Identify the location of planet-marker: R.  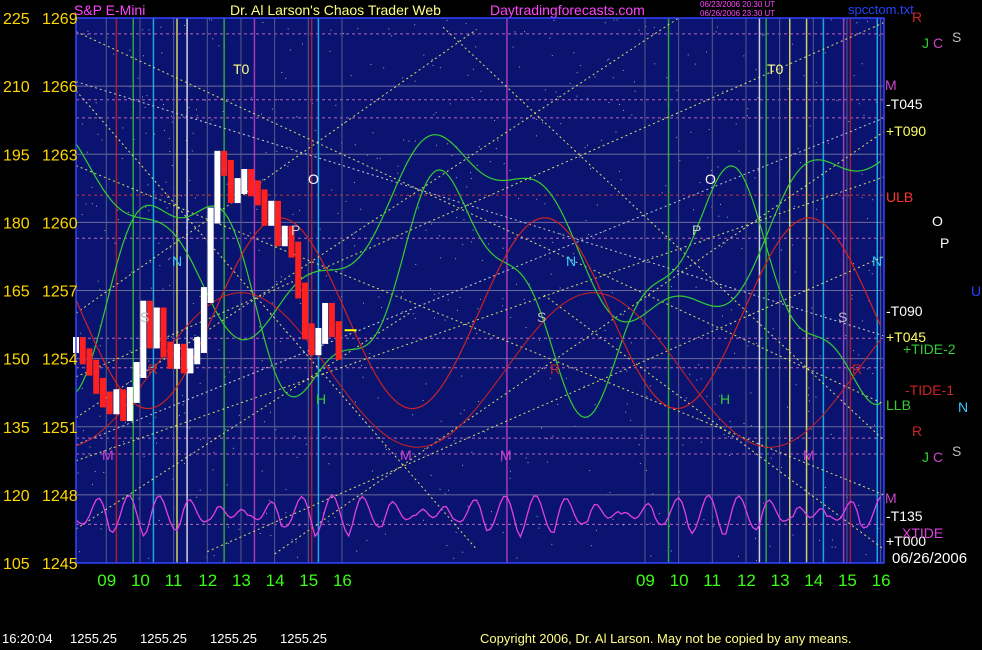
(857, 369).